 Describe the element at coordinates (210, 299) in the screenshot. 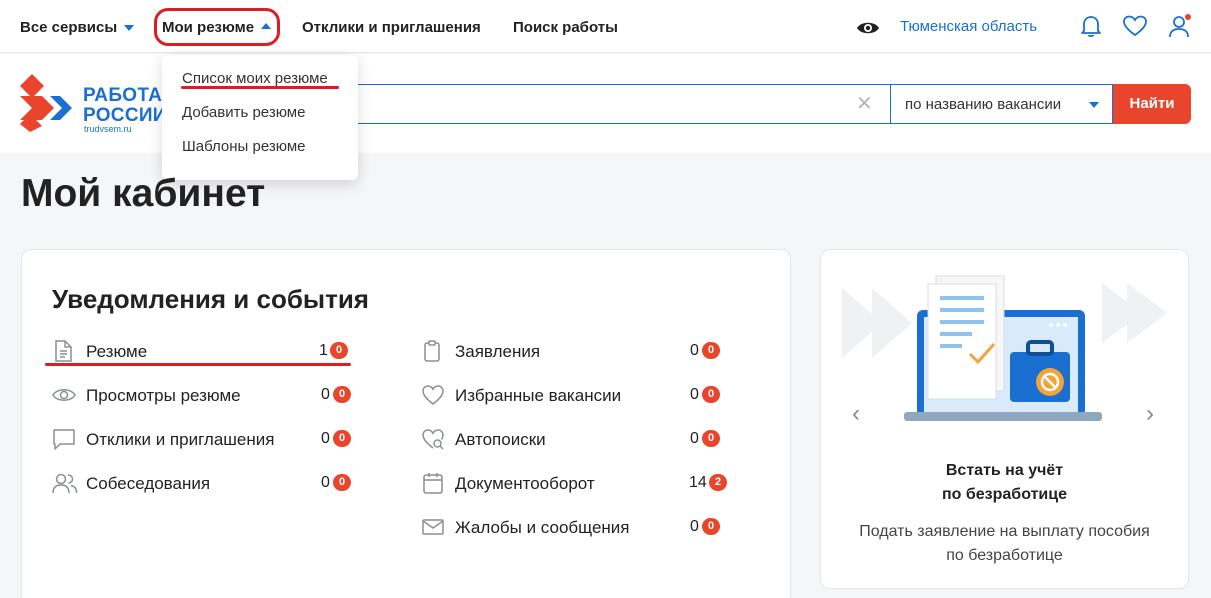

I see `notifications-title: Уведомления и события` at that location.